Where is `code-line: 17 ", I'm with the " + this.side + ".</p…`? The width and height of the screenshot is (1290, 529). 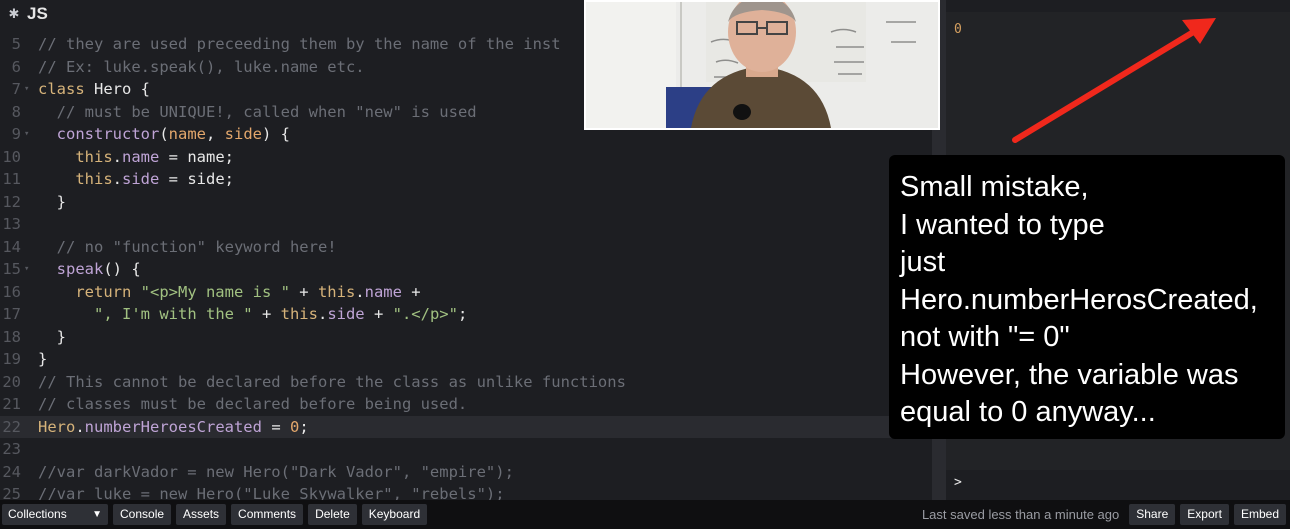 code-line: 17 ", I'm with the " + this.side + ".</p… is located at coordinates (466, 314).